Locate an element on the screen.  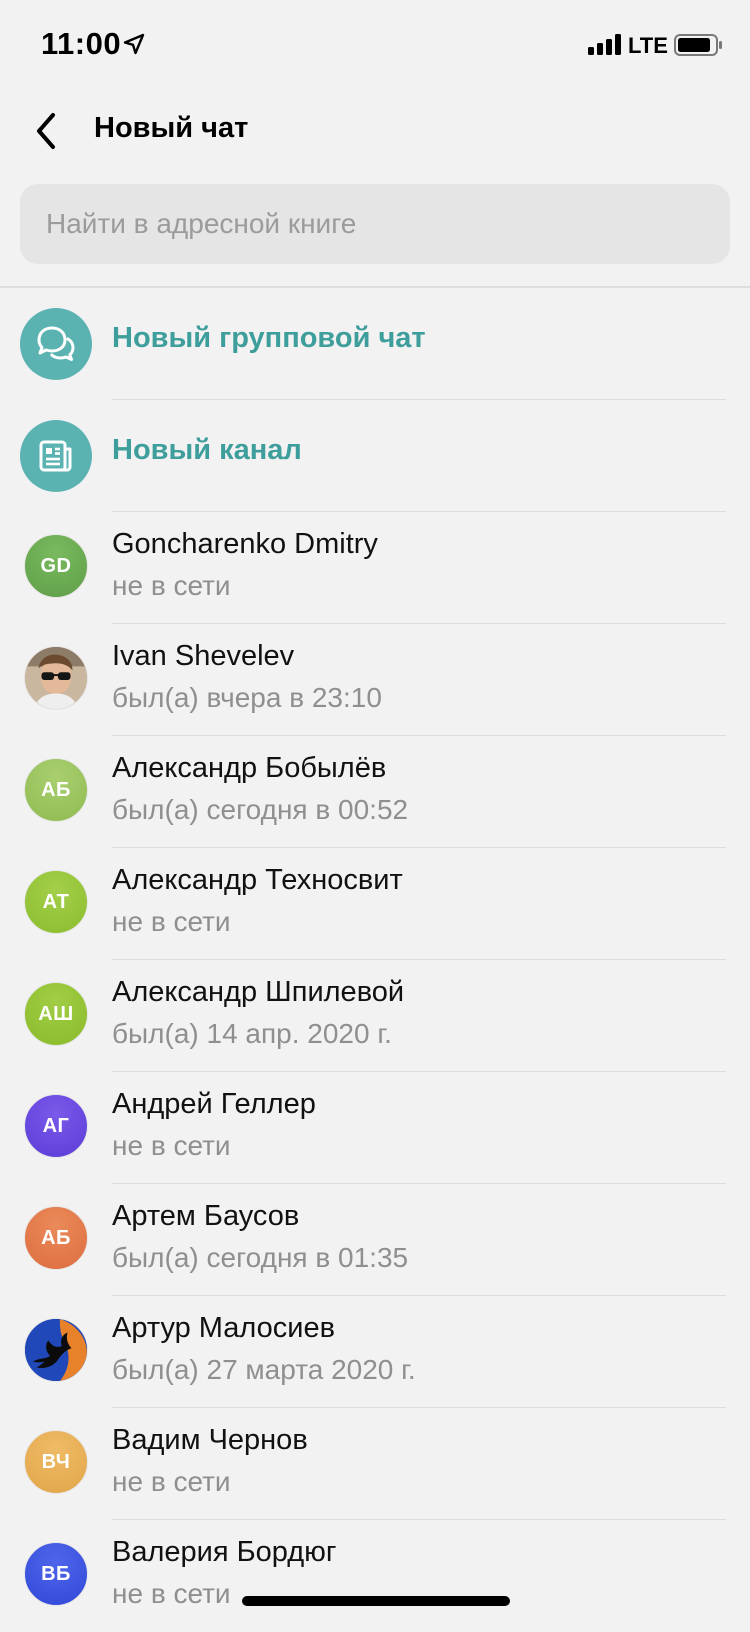
avatar-initials: АТ is located at coordinates (56, 901).